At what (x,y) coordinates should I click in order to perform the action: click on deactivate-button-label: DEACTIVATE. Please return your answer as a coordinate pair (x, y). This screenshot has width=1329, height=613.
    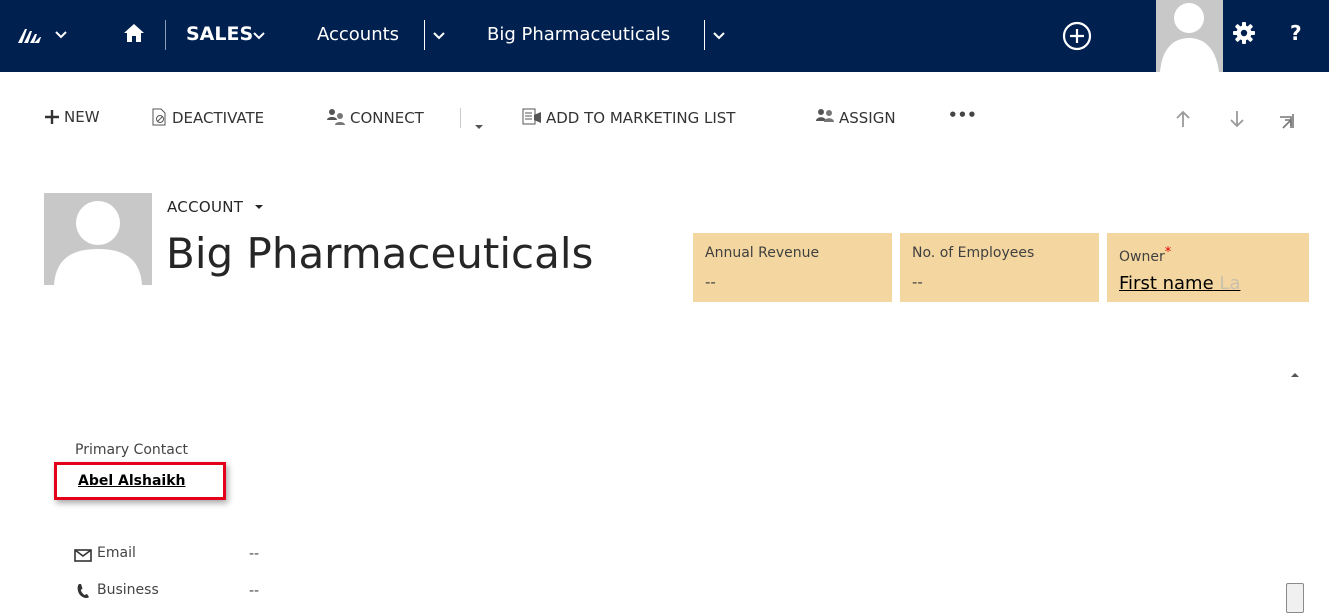
    Looking at the image, I should click on (218, 118).